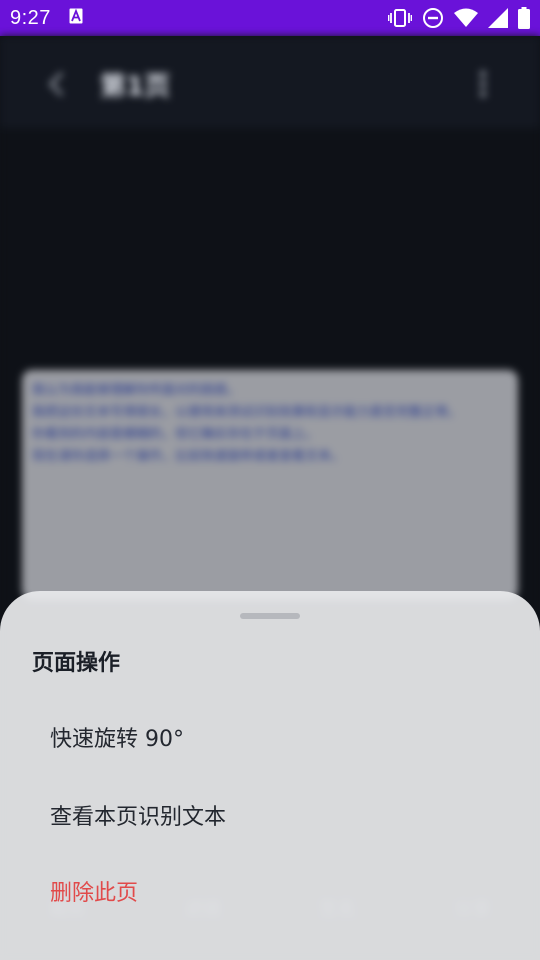 The width and height of the screenshot is (540, 960). I want to click on delete-page-item: 删除此页, so click(270, 891).